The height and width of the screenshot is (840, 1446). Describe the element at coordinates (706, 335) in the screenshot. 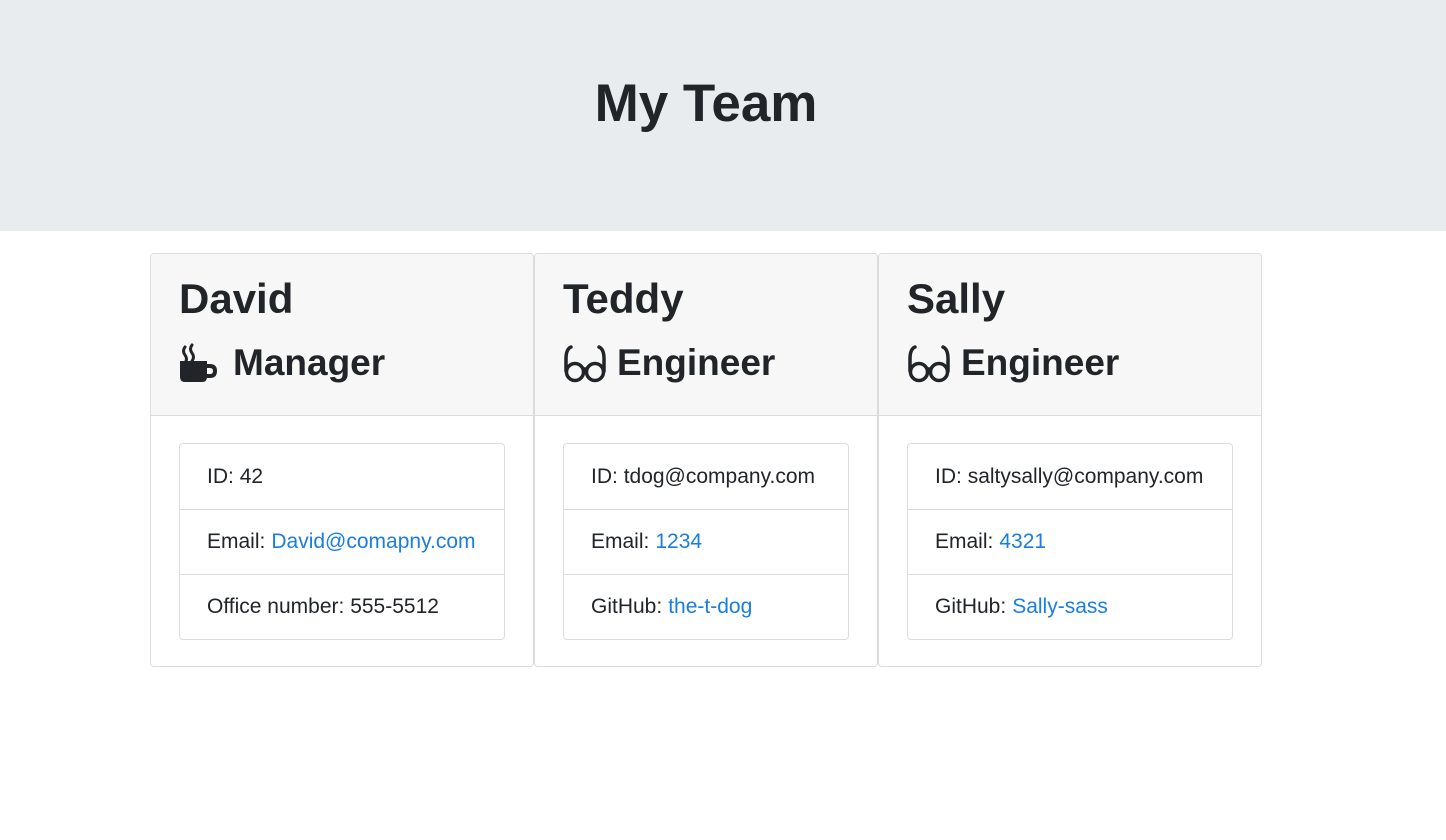

I see `card-header: Teddy Engineer` at that location.